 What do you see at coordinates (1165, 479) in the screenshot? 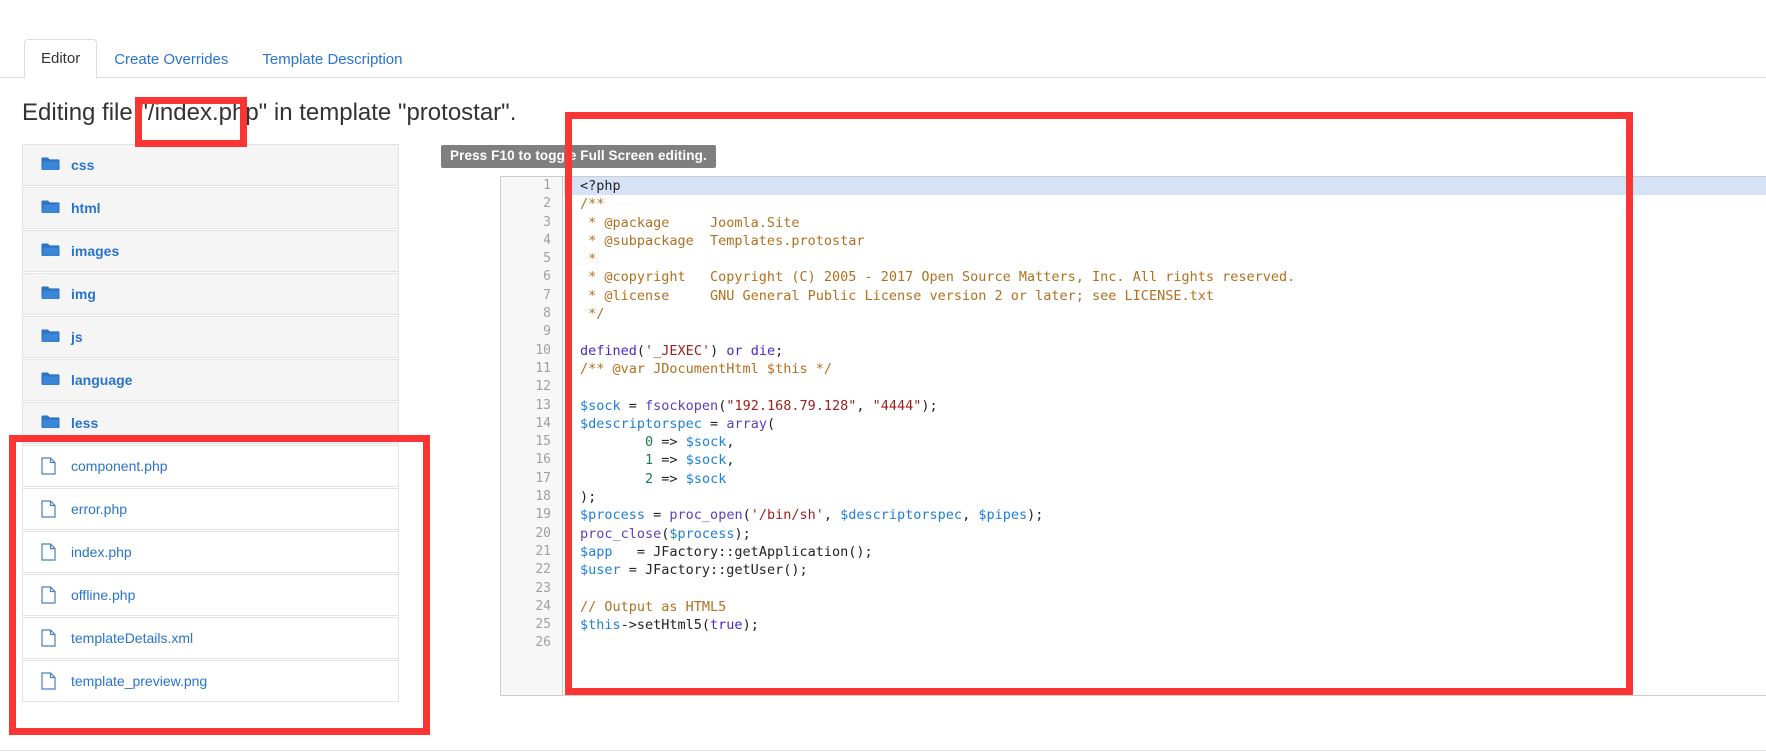
I see `code-line: 2 => $sock` at bounding box center [1165, 479].